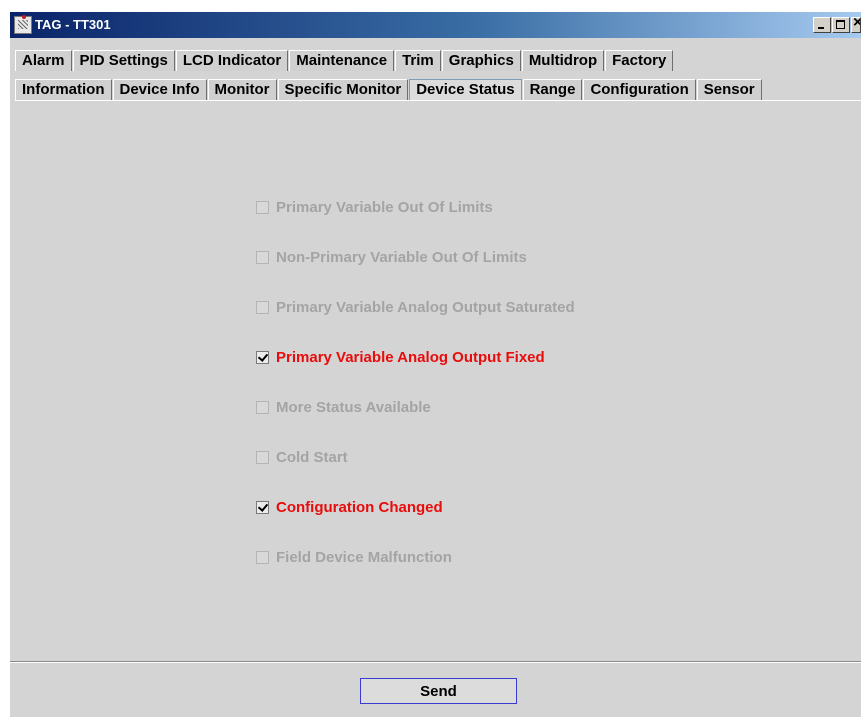 The height and width of the screenshot is (717, 861). Describe the element at coordinates (481, 60) in the screenshot. I see `tab-graphics: Graphics` at that location.